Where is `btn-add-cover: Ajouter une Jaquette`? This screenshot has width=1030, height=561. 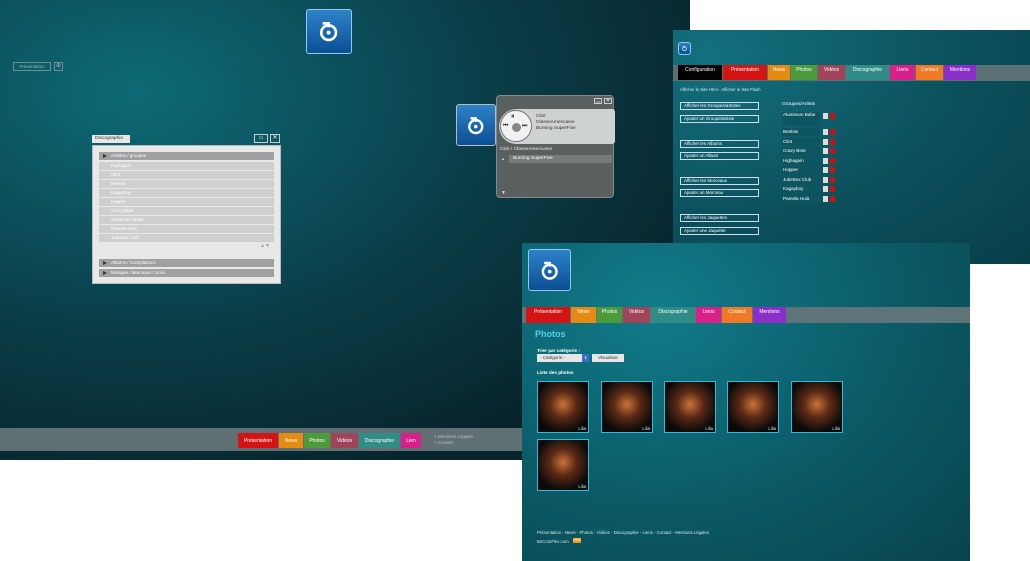 btn-add-cover: Ajouter une Jaquette is located at coordinates (719, 231).